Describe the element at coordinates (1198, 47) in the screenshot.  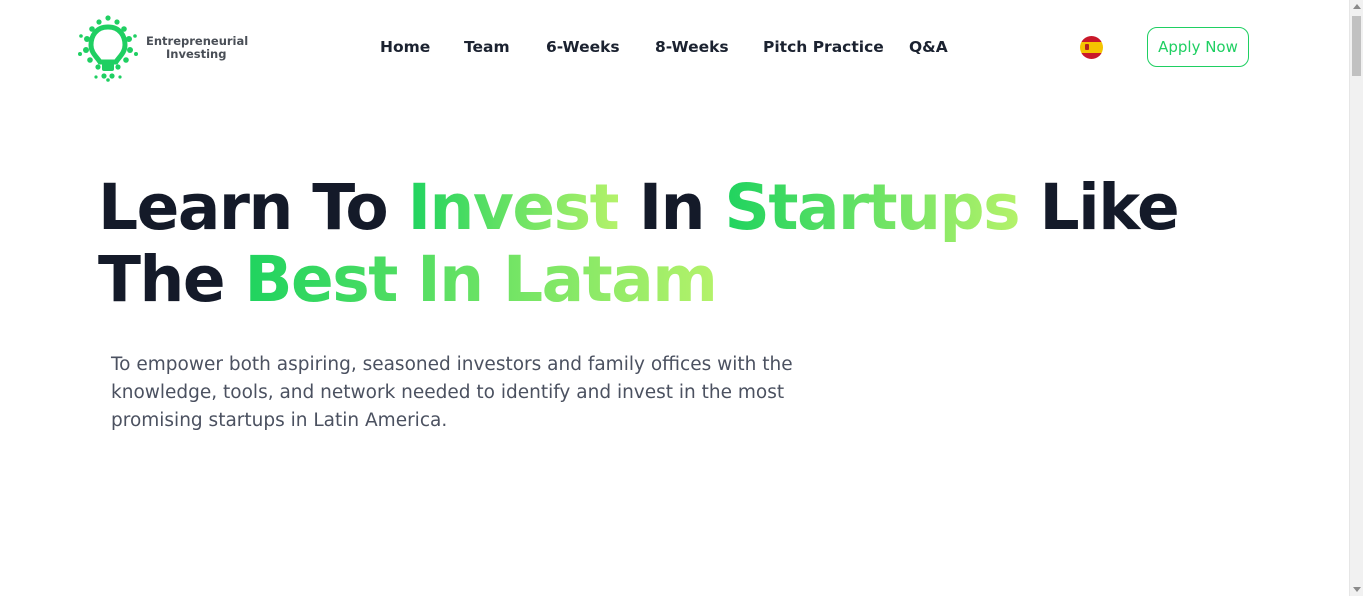
I see `apply-now-button: Apply Now` at that location.